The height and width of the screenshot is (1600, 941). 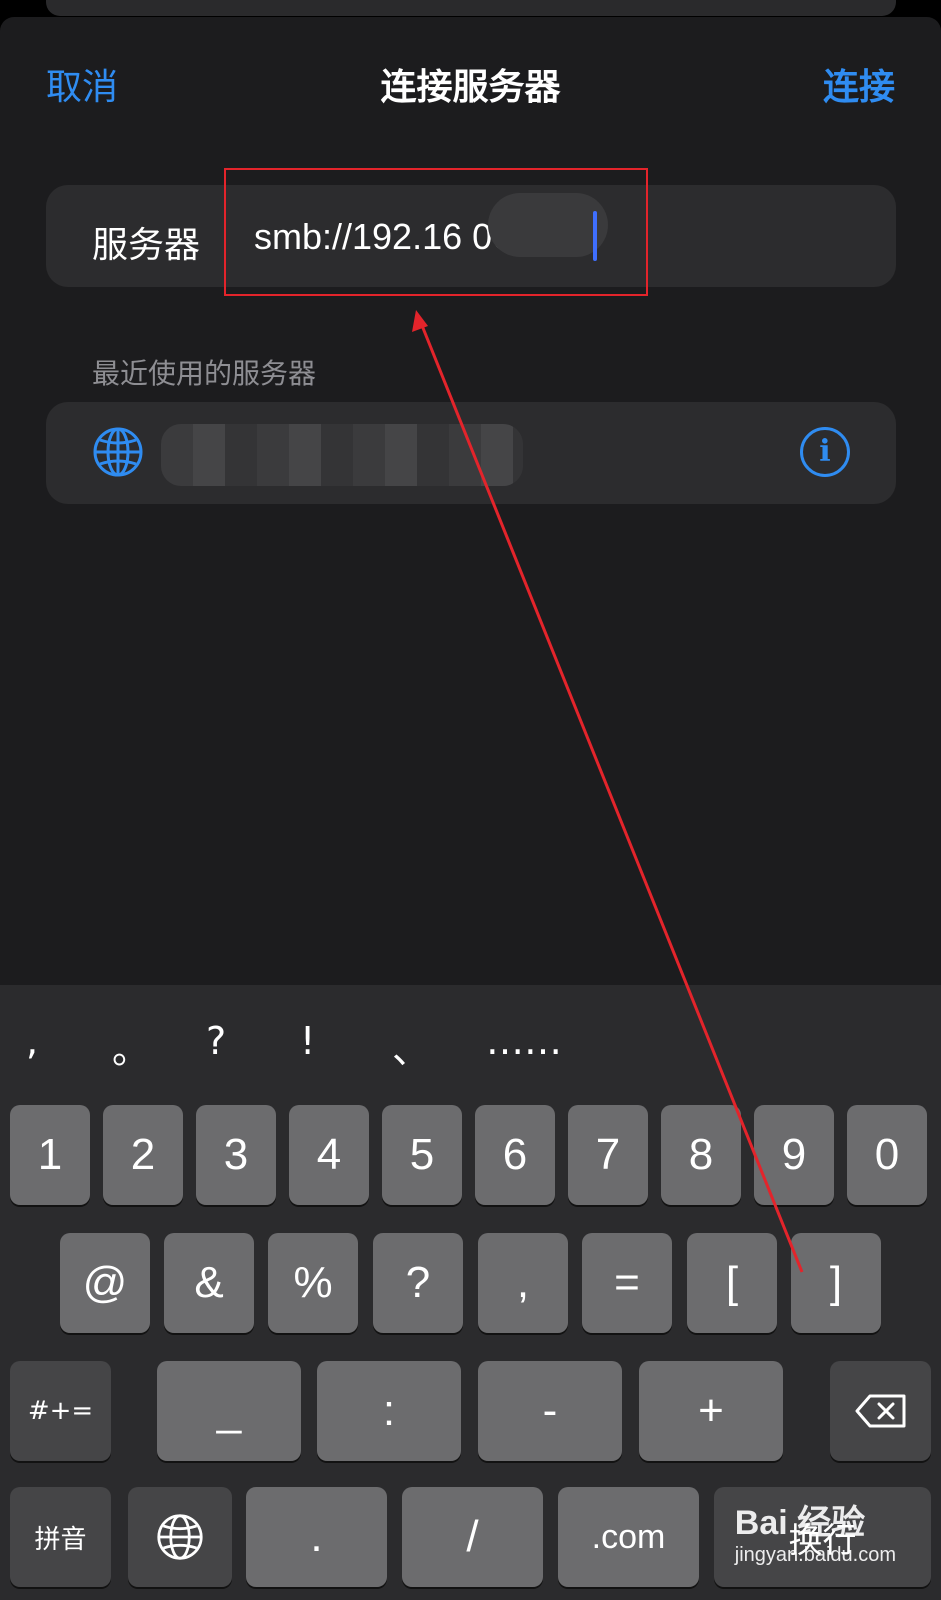 I want to click on key-minus: -, so click(x=550, y=1411).